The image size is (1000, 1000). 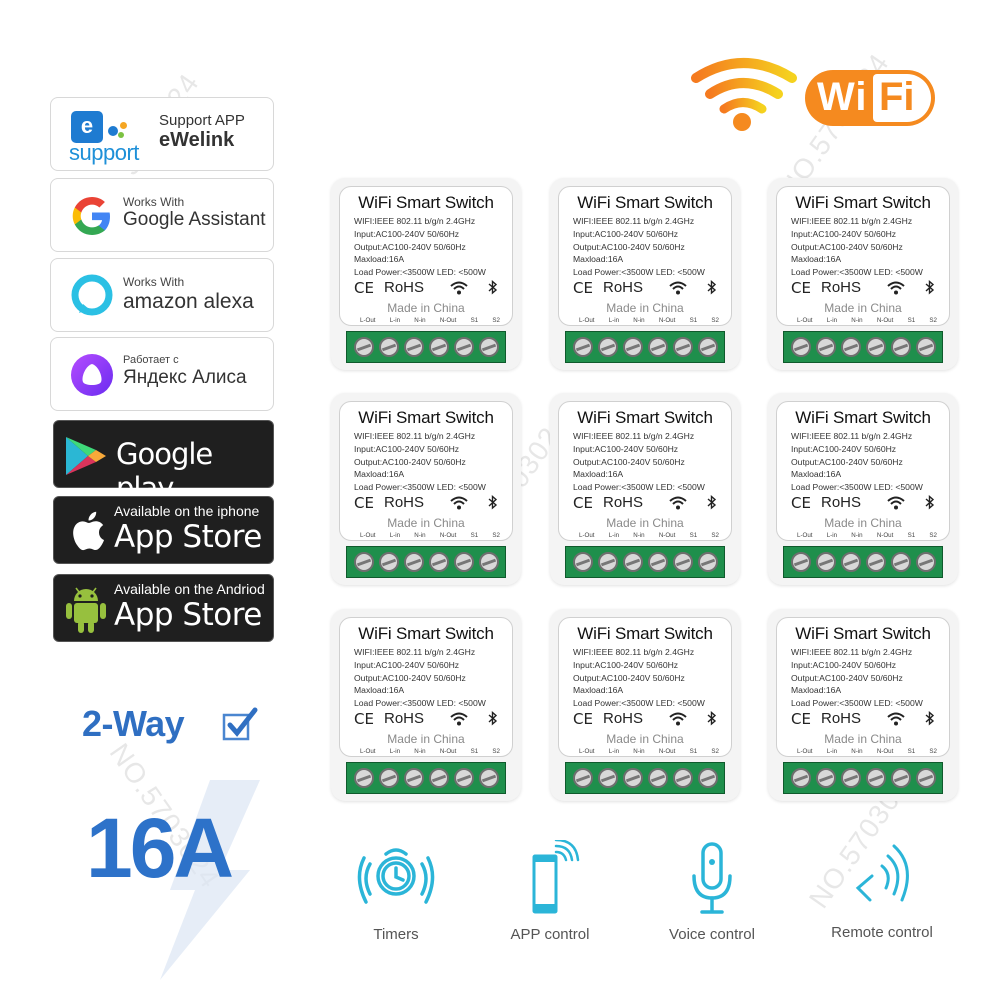 I want to click on android-app-store-badge: Available on the Andriod App Store, so click(x=163, y=608).